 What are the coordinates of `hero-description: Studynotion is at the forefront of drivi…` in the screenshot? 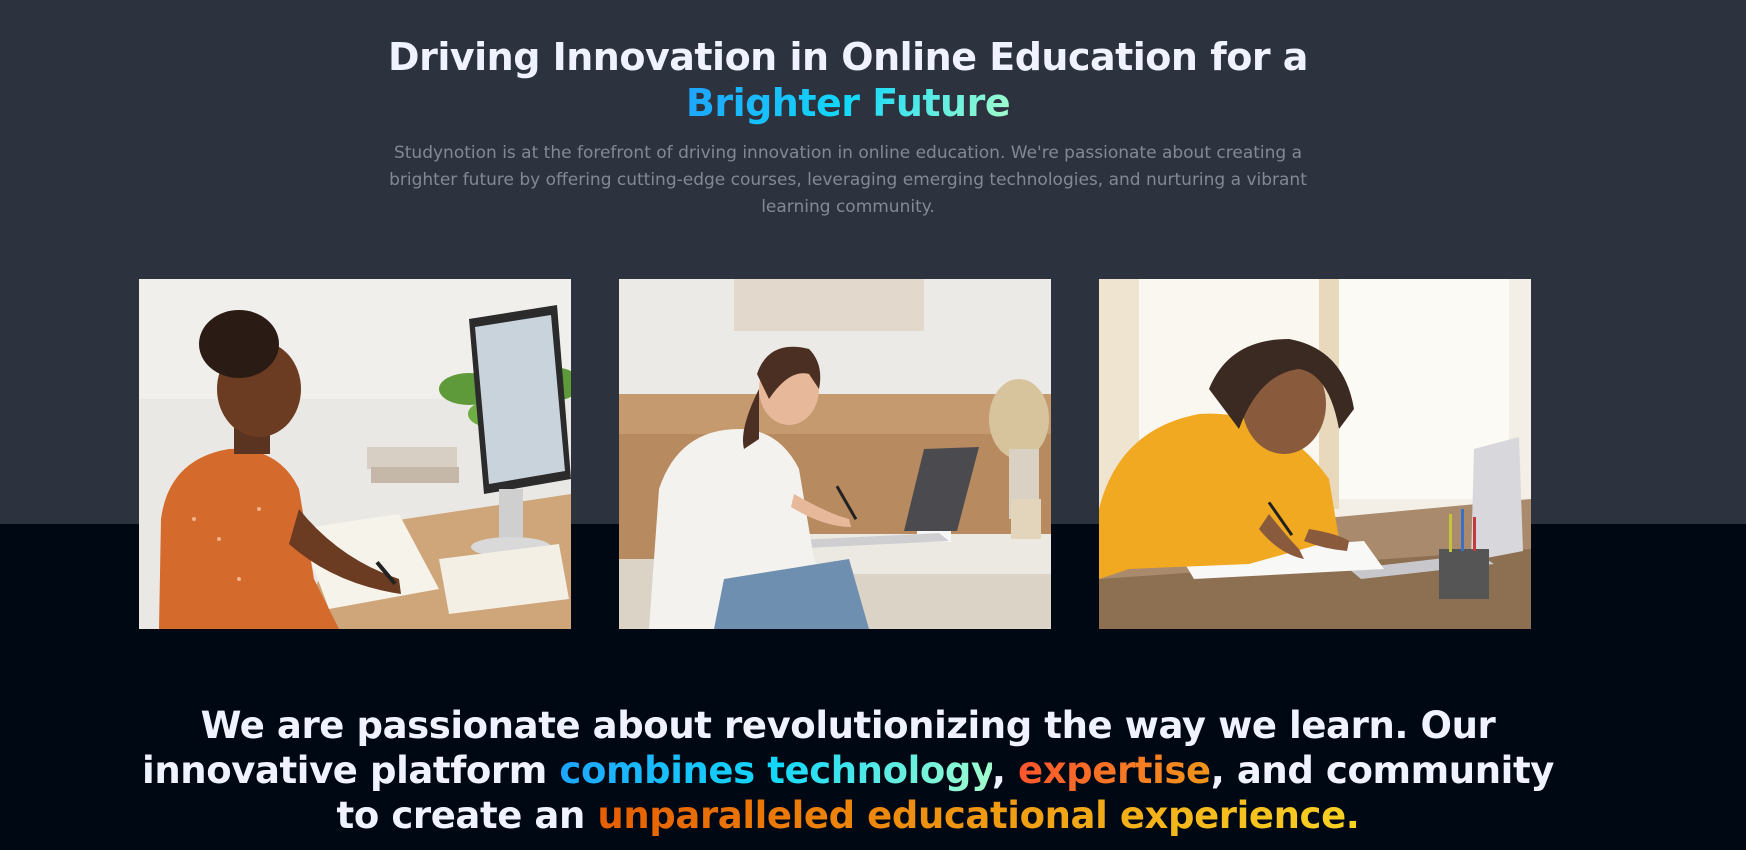 It's located at (848, 180).